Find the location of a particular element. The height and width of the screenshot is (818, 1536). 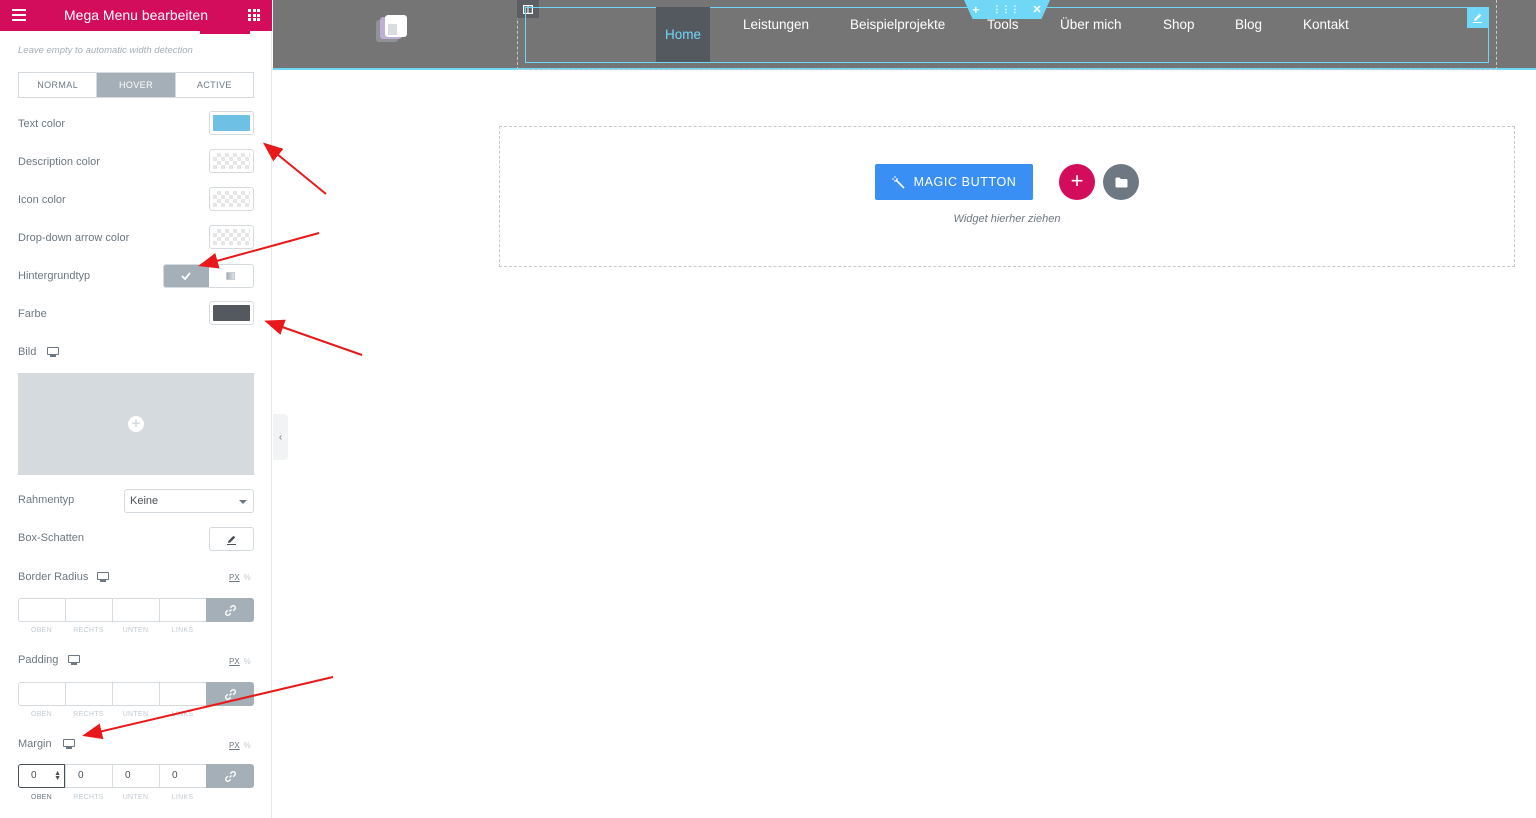

margin-right-input: 0 is located at coordinates (88, 776).